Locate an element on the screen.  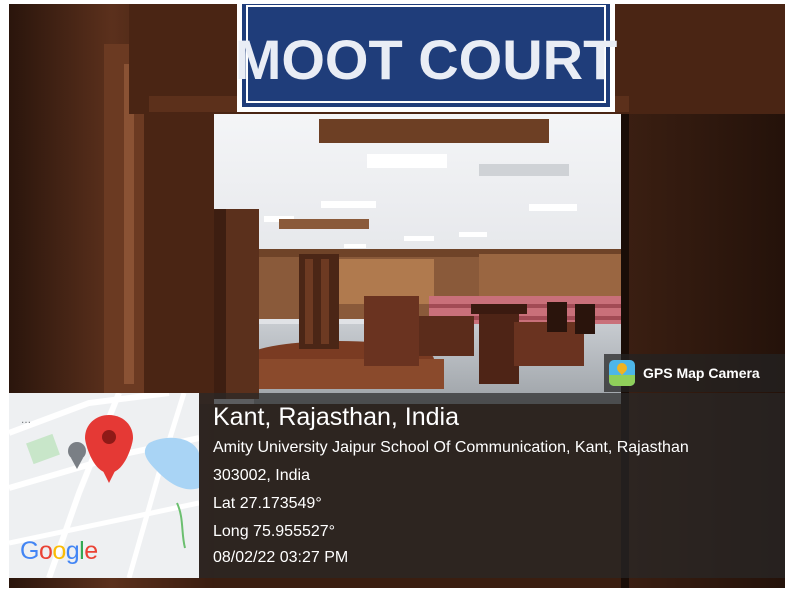
google-logo: Google is located at coordinates (59, 551).